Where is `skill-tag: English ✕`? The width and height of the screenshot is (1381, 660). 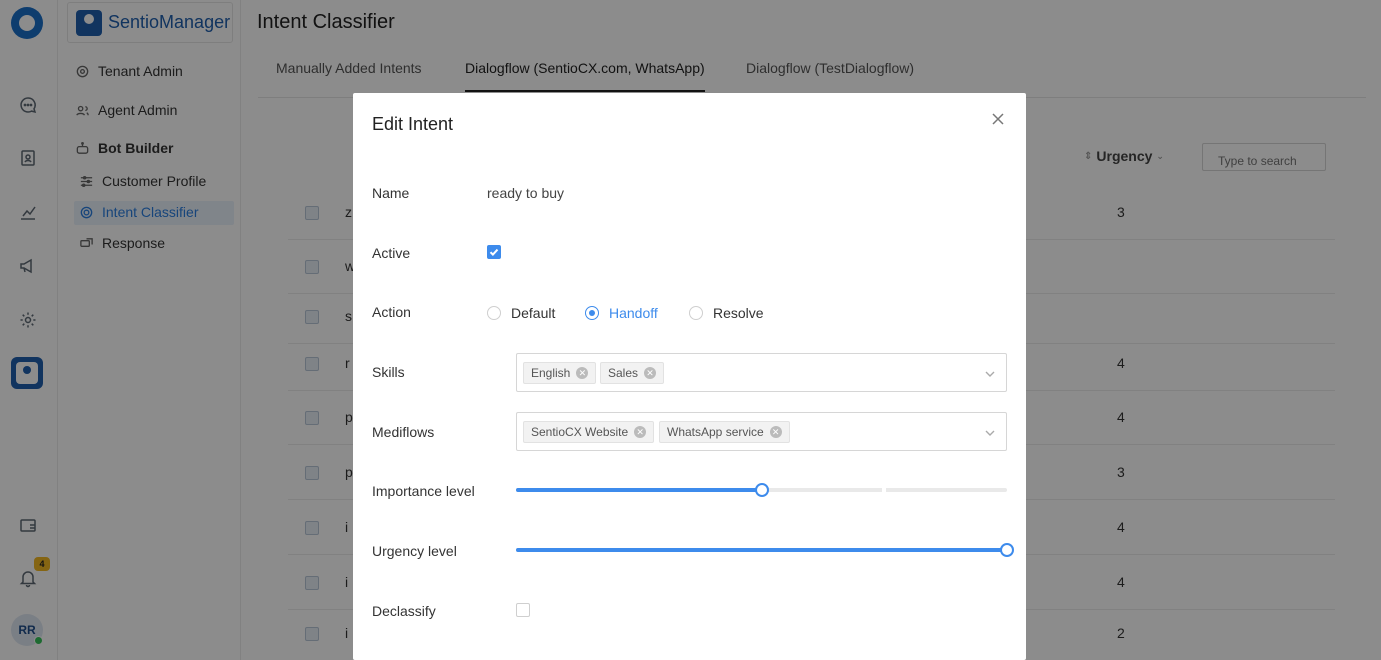
skill-tag: English ✕ is located at coordinates (560, 373).